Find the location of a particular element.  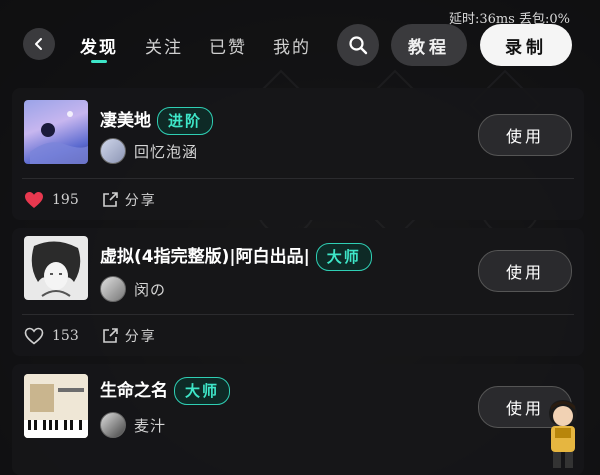

like-count: 195 is located at coordinates (65, 200).